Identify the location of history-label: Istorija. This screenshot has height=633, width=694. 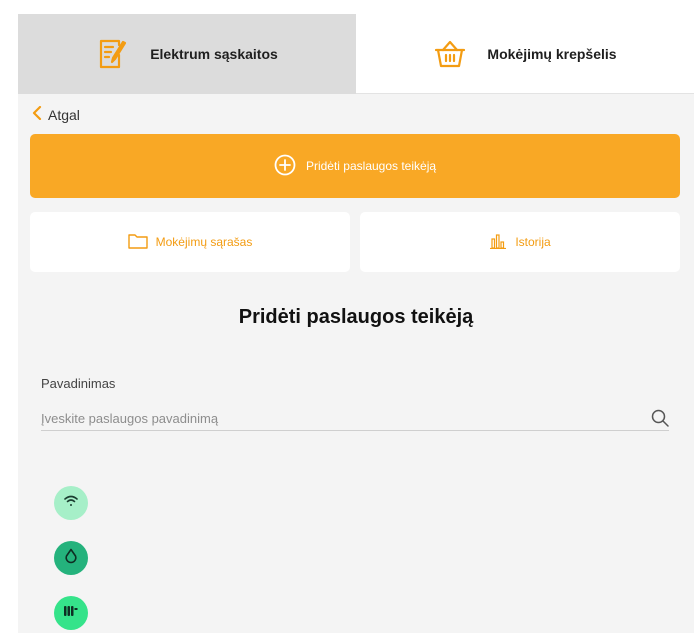
(533, 242).